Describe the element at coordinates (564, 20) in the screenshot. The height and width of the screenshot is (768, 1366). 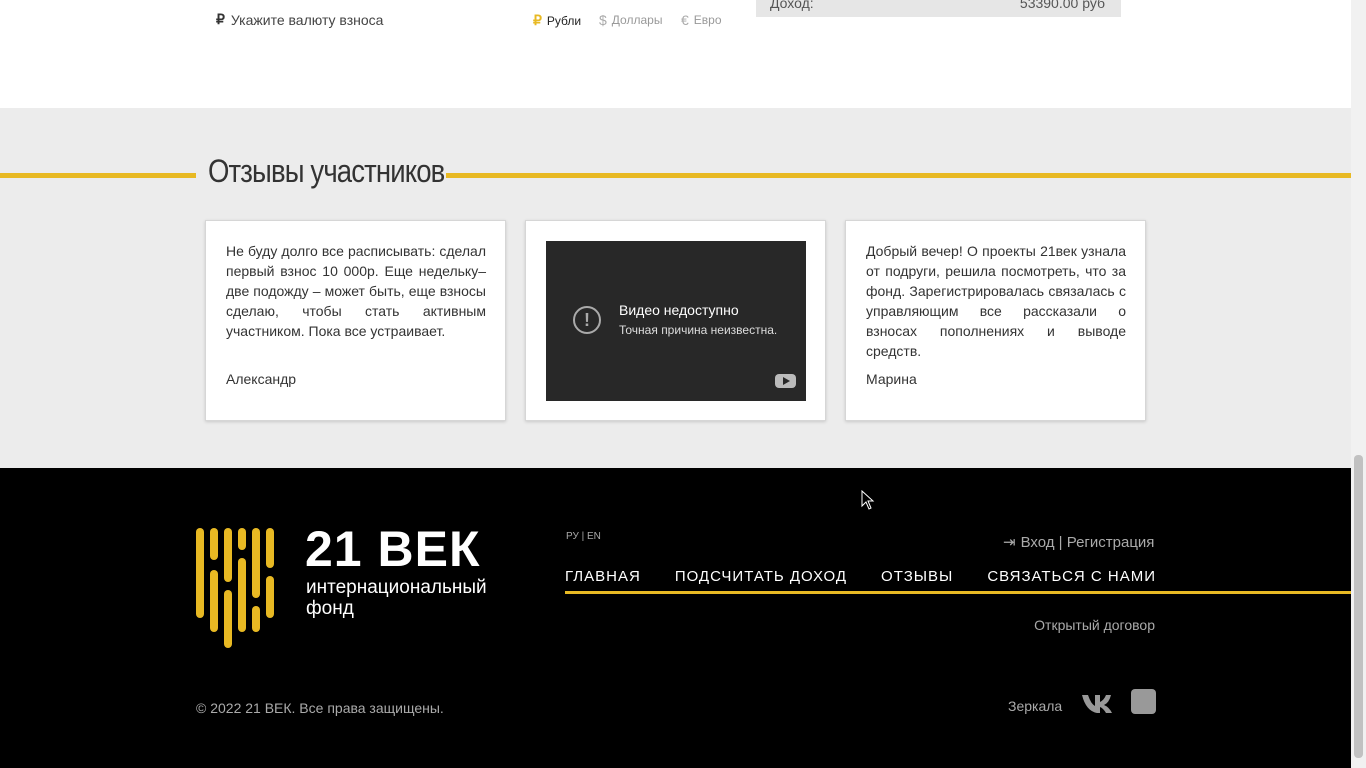
I see `currency-option-label: Рубли` at that location.